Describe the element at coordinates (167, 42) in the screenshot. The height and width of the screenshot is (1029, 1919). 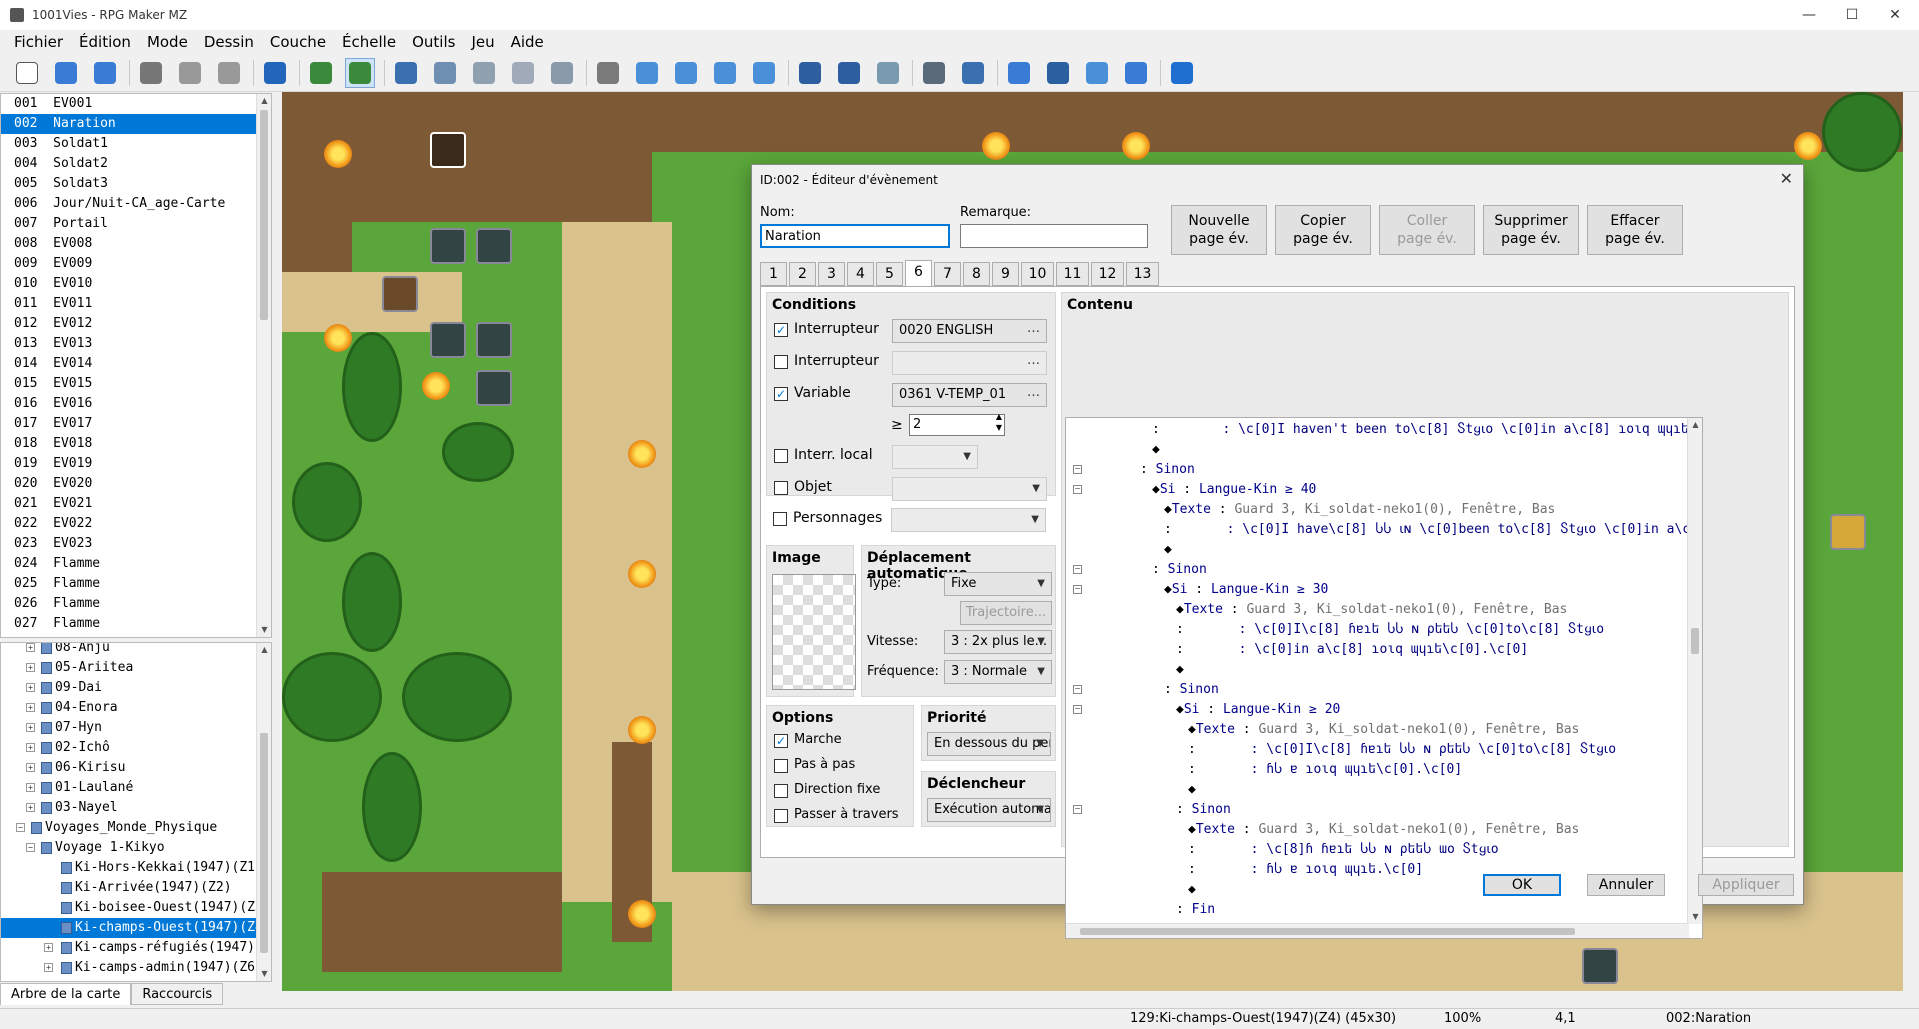
I see `menu-mode: Mode` at that location.